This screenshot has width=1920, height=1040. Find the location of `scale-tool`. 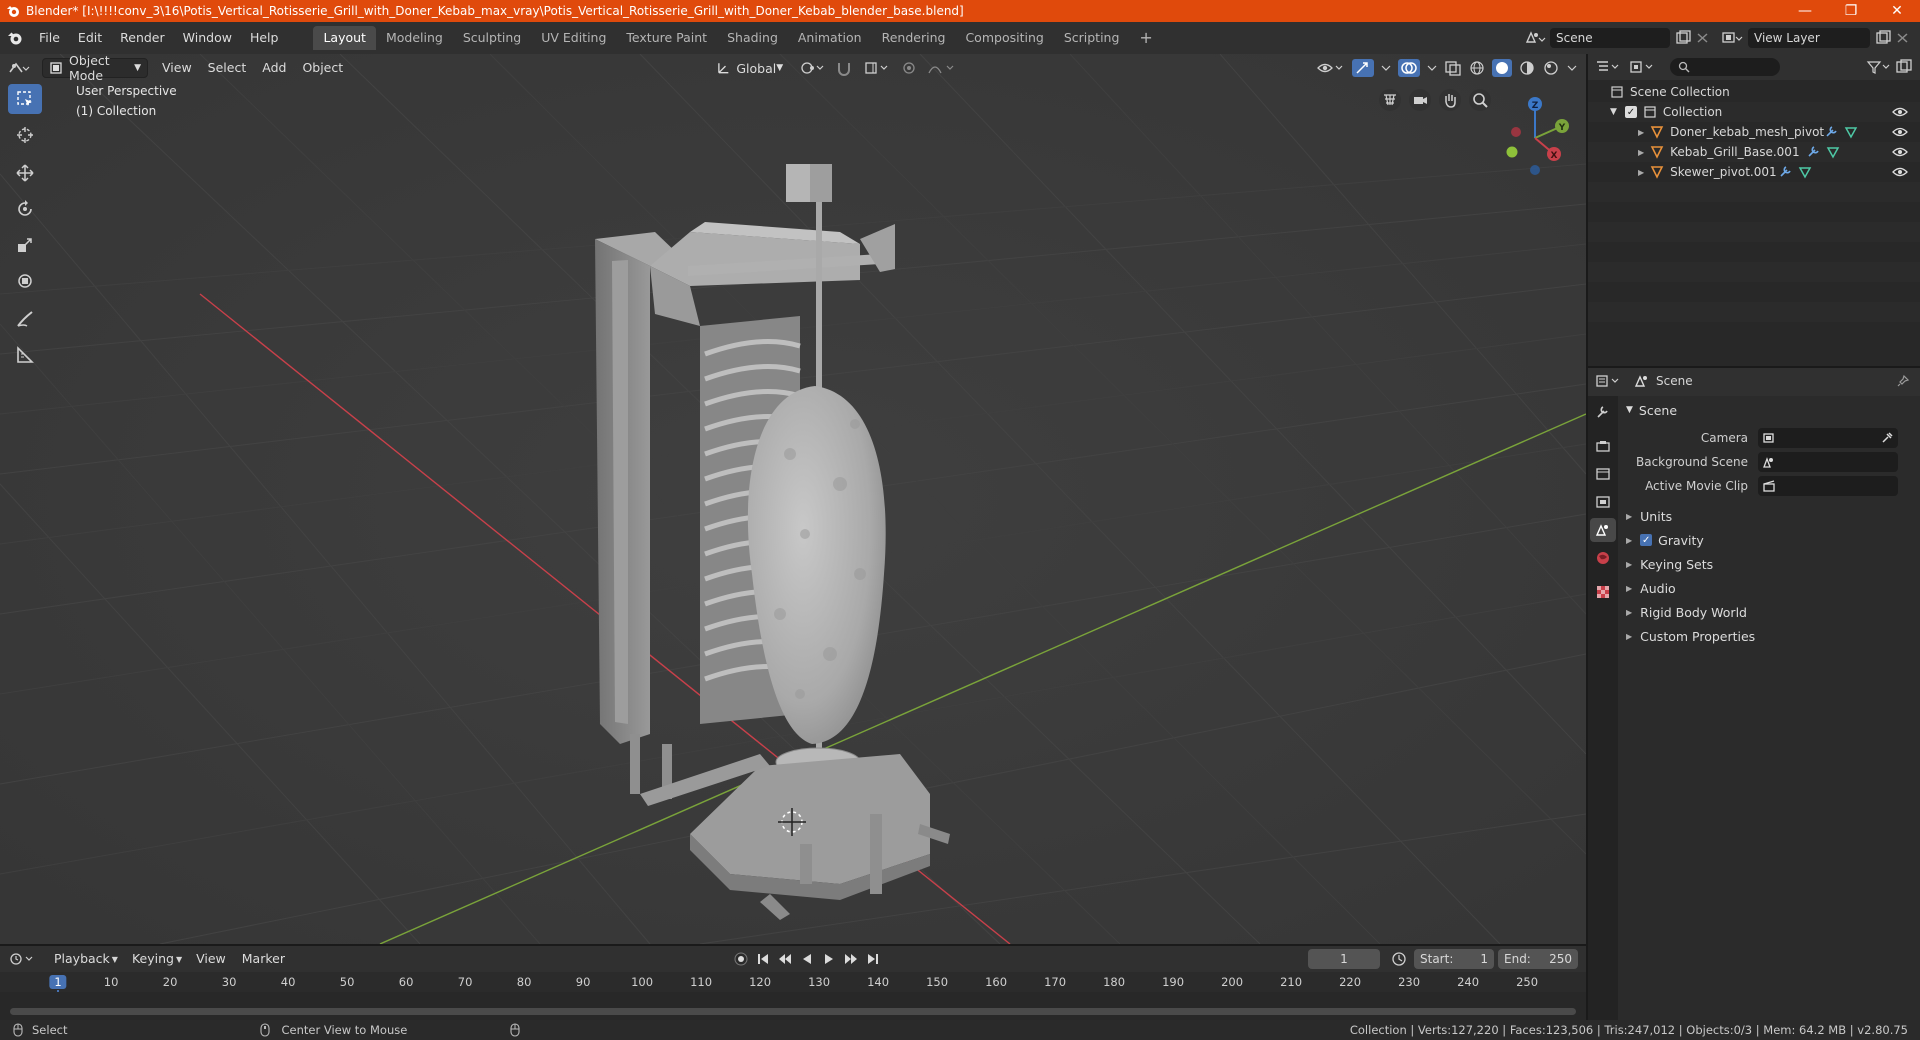

scale-tool is located at coordinates (25, 245).